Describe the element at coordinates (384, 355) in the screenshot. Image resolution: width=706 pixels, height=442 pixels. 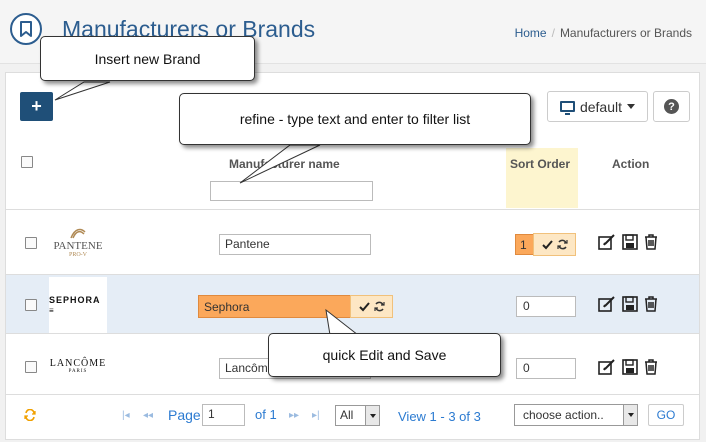
I see `callout-quick-edit: quick Edit and Save` at that location.